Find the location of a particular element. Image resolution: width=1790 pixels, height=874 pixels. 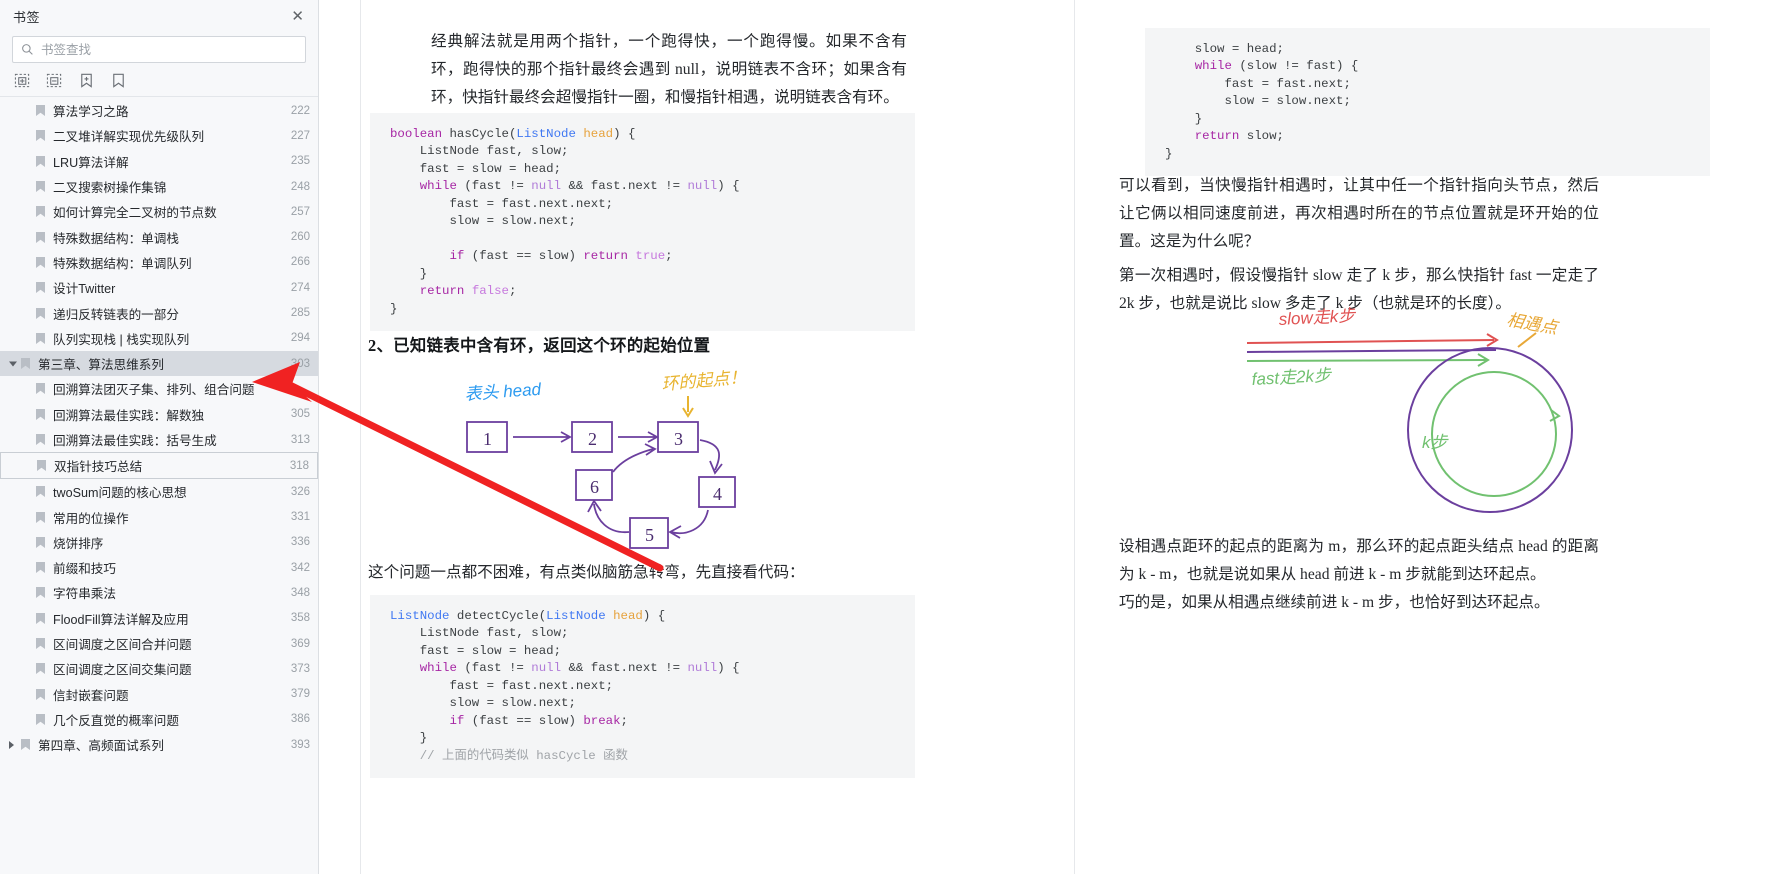

bookmark-page-number: 318 is located at coordinates (299, 465).